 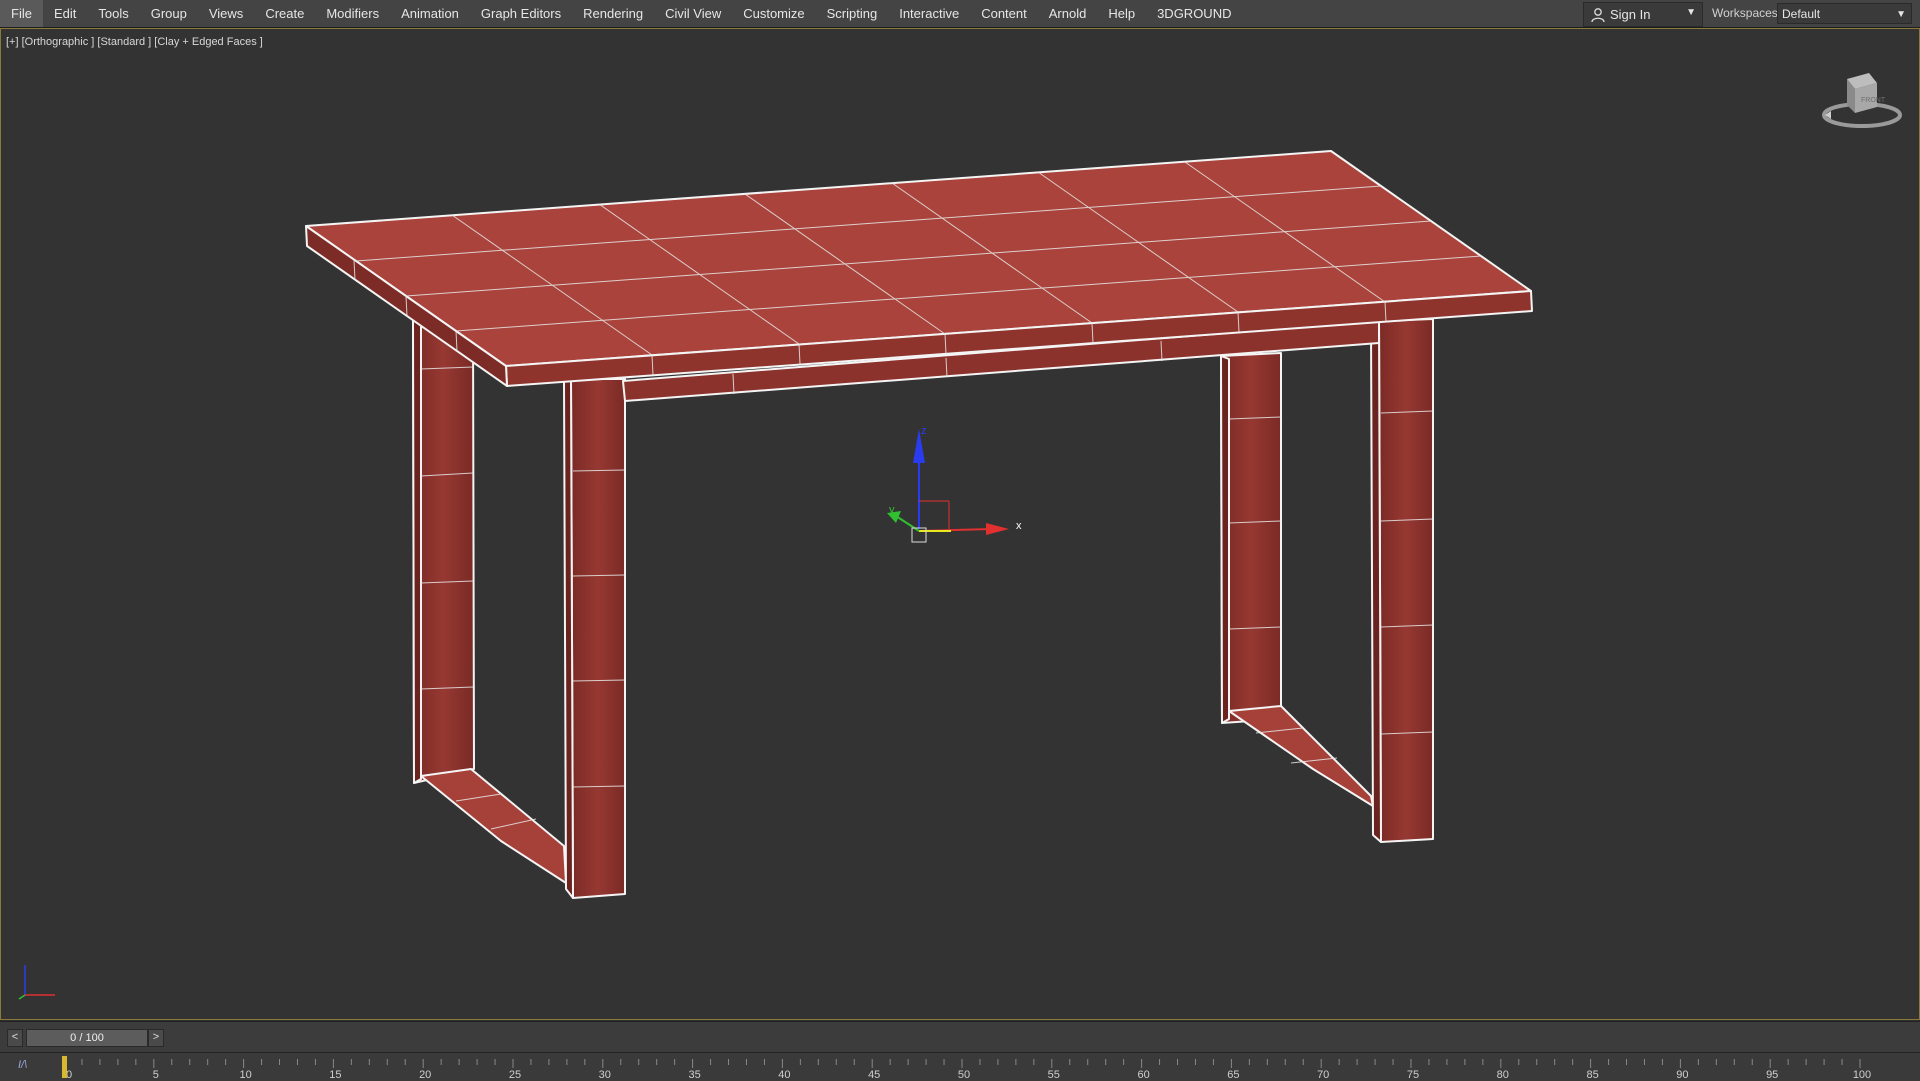 What do you see at coordinates (1801, 14) in the screenshot?
I see `workspace-value: Default` at bounding box center [1801, 14].